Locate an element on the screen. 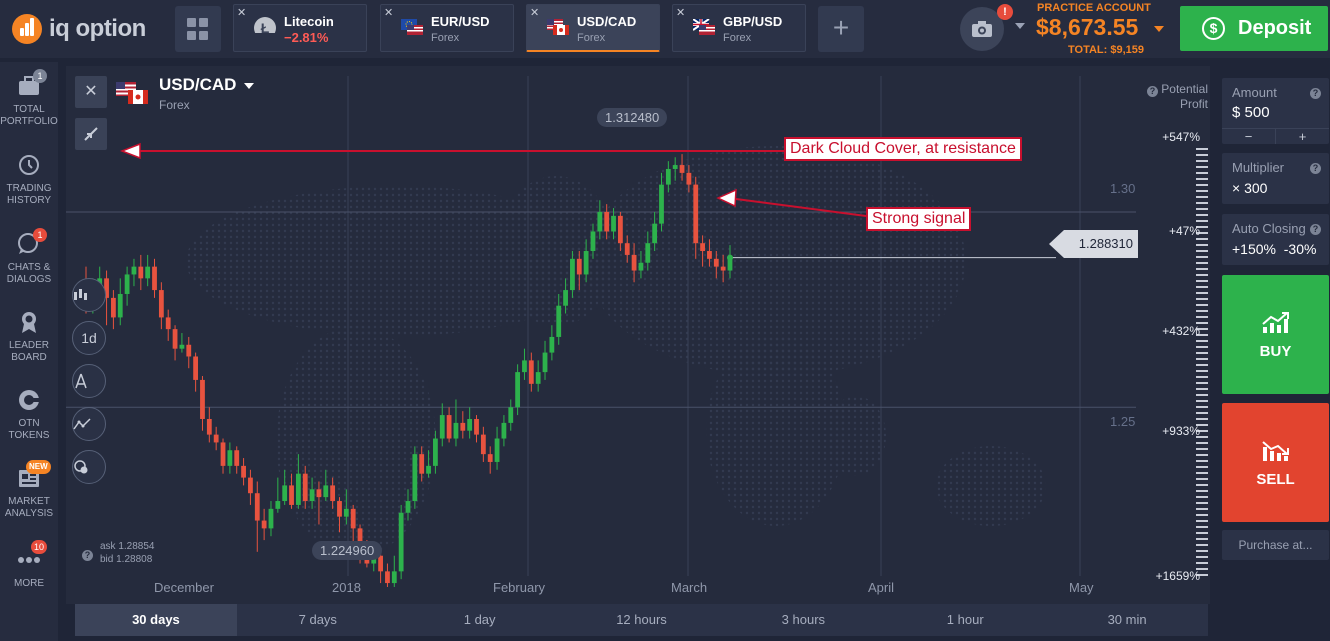  timeframe-30-days: 30 days is located at coordinates (156, 620).